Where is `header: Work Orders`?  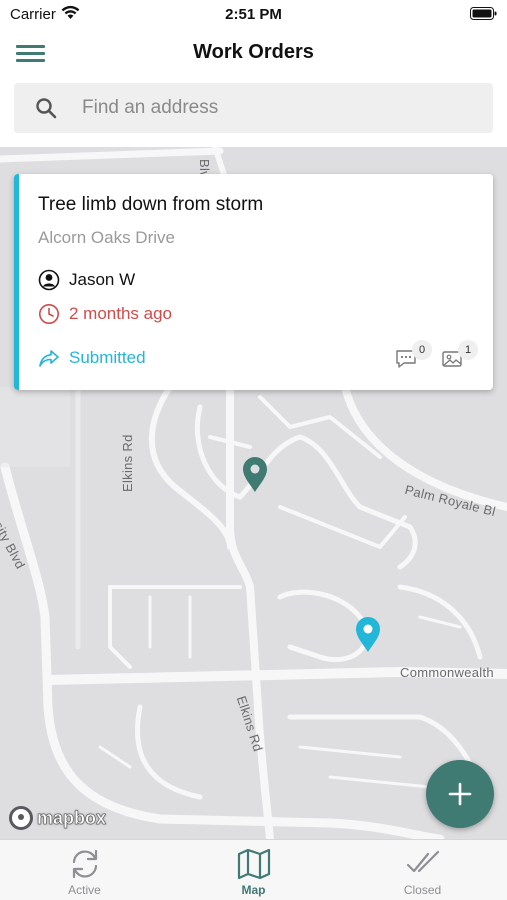 header: Work Orders is located at coordinates (253, 53).